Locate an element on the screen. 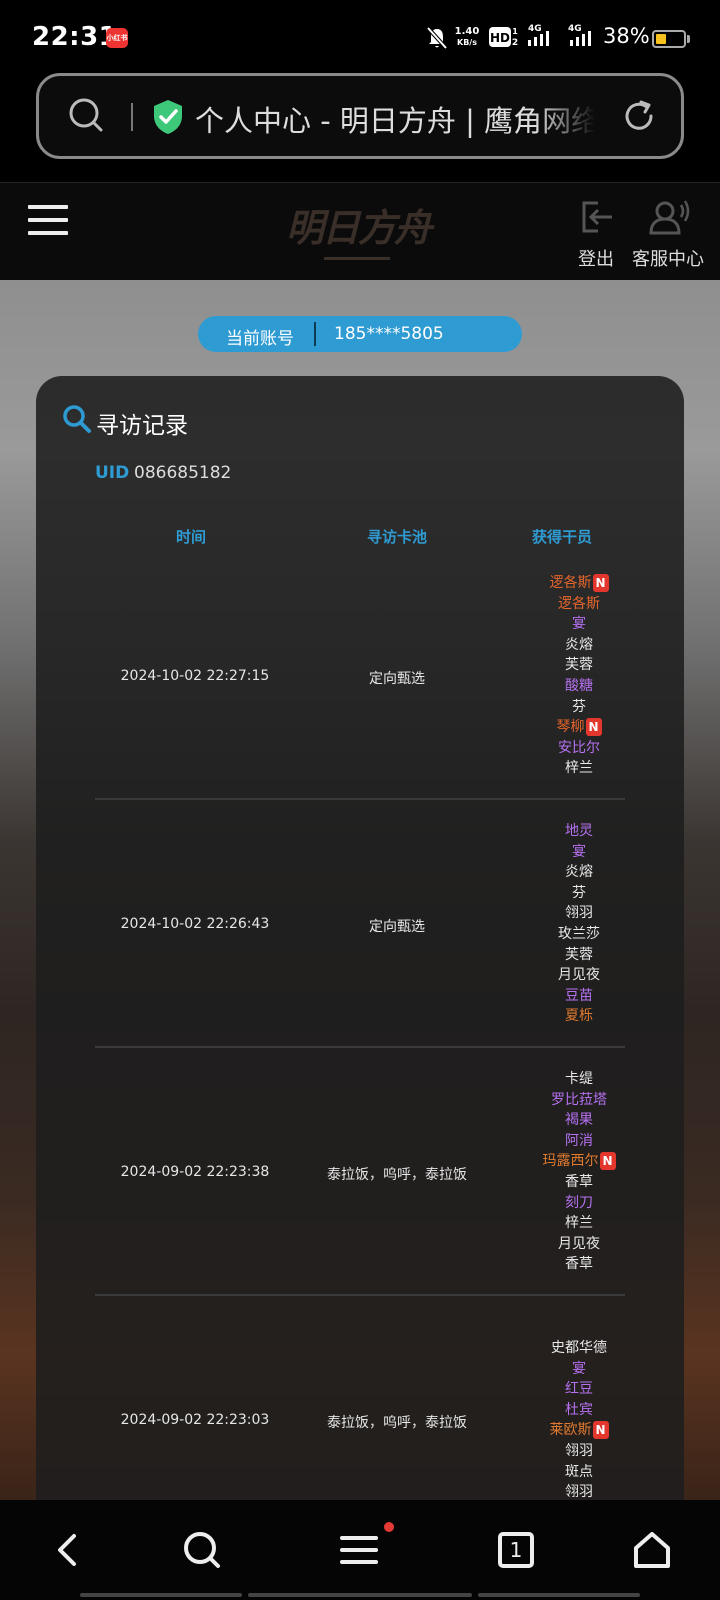  operator-entry: 逻各斯 N is located at coordinates (579, 583).